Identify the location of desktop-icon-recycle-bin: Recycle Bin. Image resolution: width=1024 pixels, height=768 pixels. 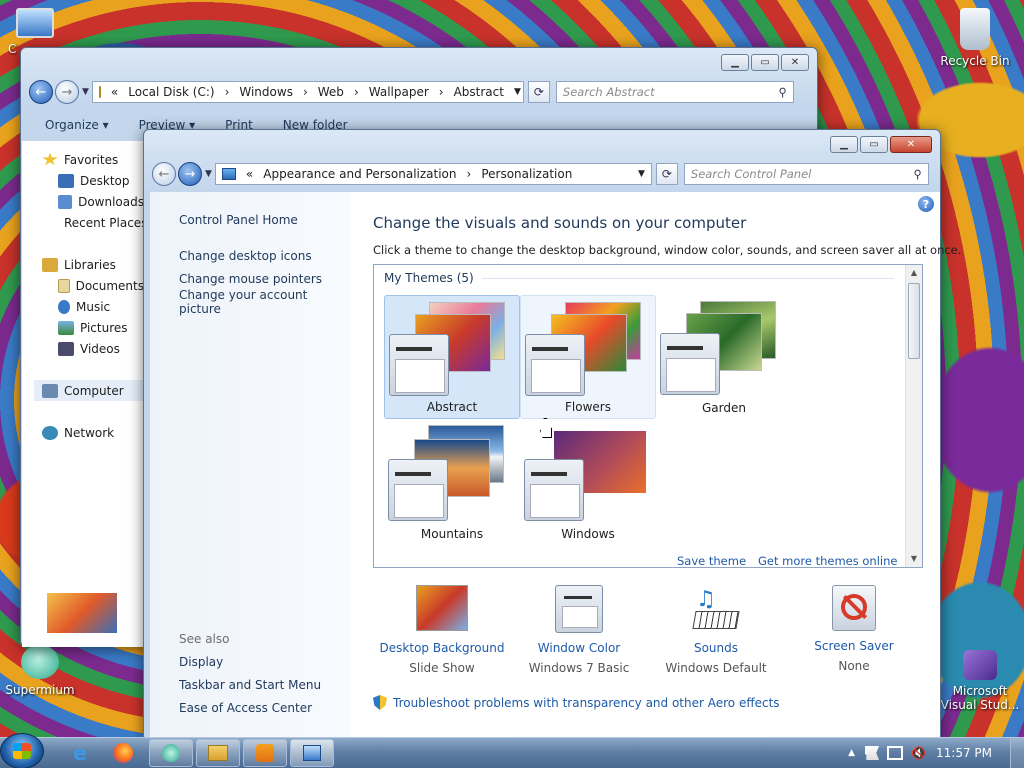
(975, 38).